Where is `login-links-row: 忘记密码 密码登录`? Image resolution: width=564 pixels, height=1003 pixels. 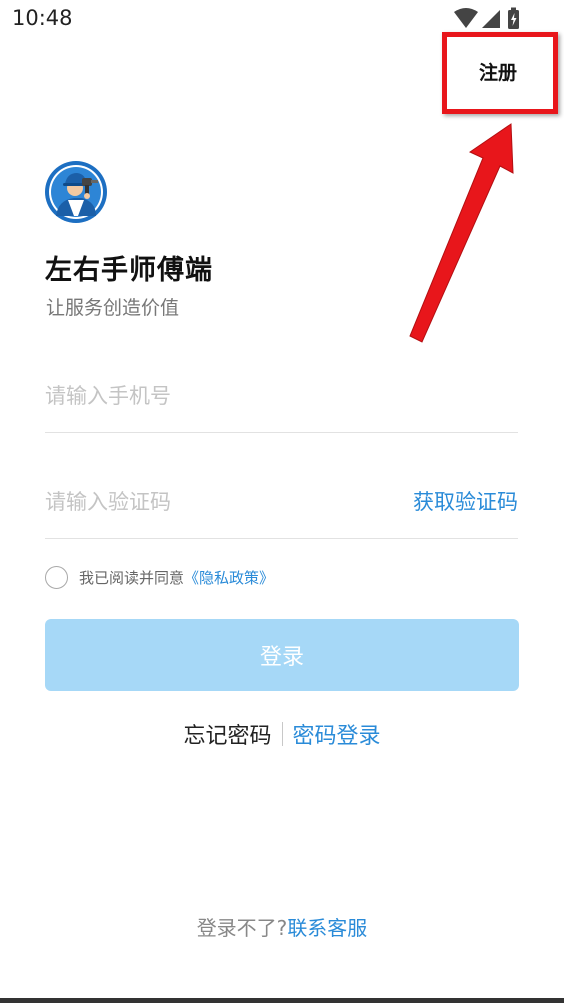
login-links-row: 忘记密码 密码登录 is located at coordinates (282, 734).